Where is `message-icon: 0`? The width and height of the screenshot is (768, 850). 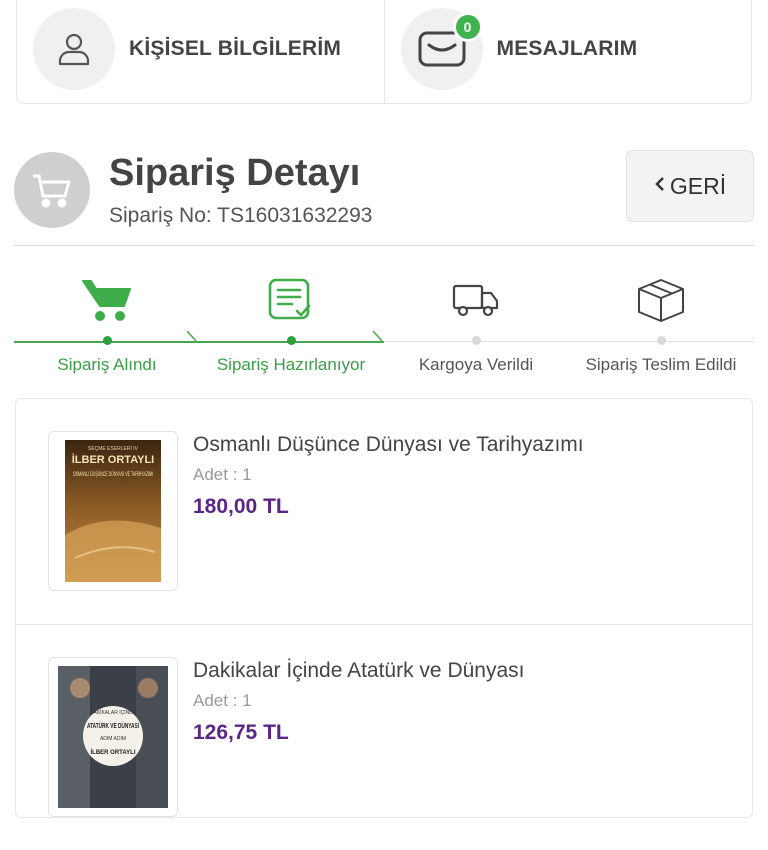 message-icon: 0 is located at coordinates (441, 49).